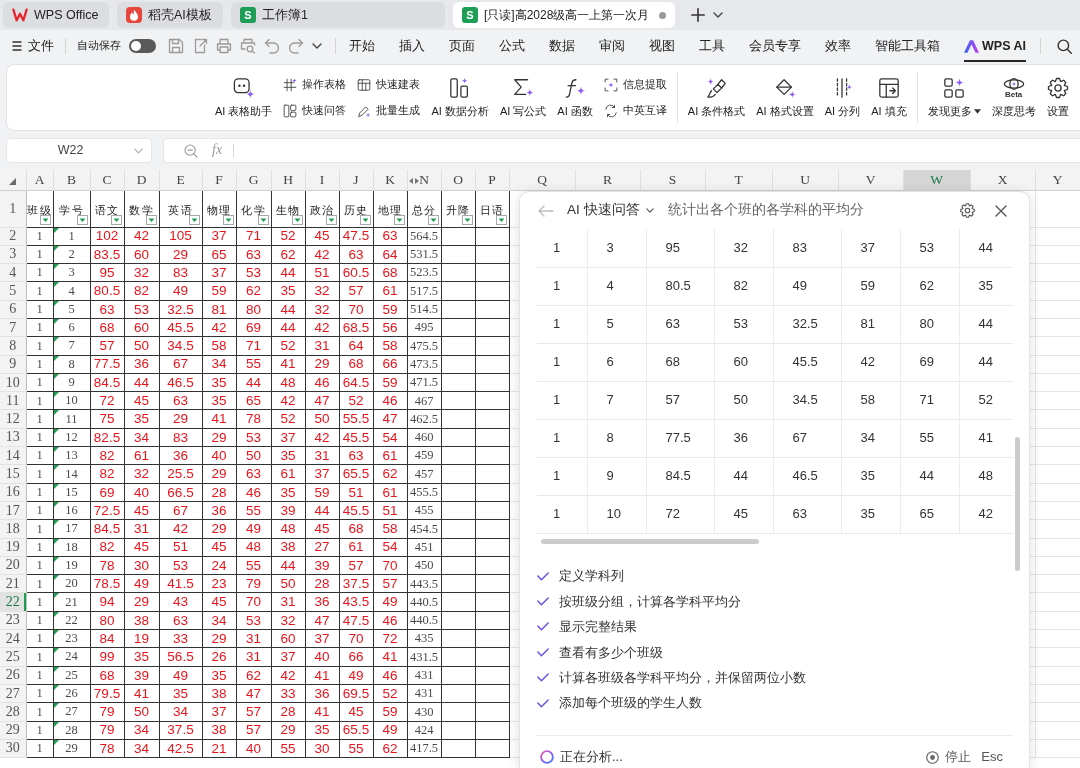 This screenshot has width=1080, height=768. What do you see at coordinates (389, 84) in the screenshot?
I see `ribbon-button: 快速建表` at bounding box center [389, 84].